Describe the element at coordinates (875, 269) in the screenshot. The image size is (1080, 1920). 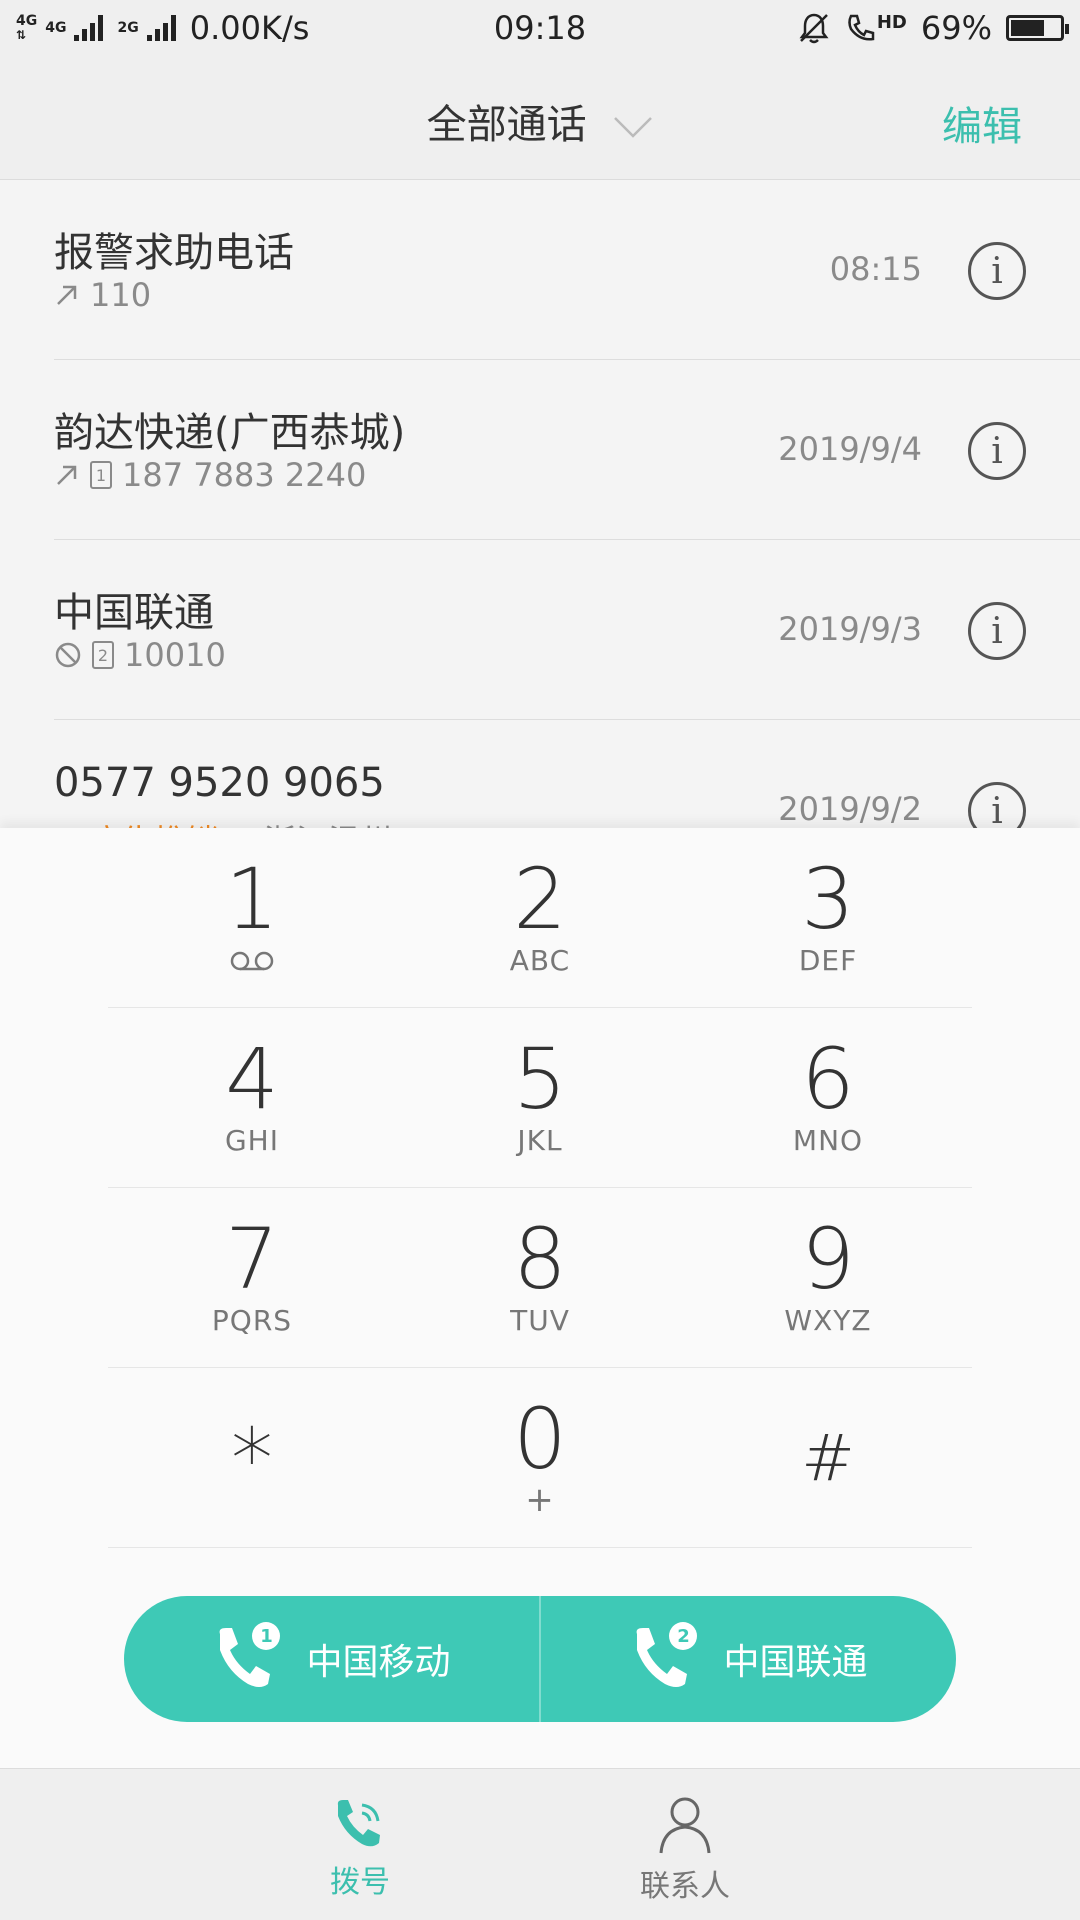
I see `call-time: 08:15` at that location.